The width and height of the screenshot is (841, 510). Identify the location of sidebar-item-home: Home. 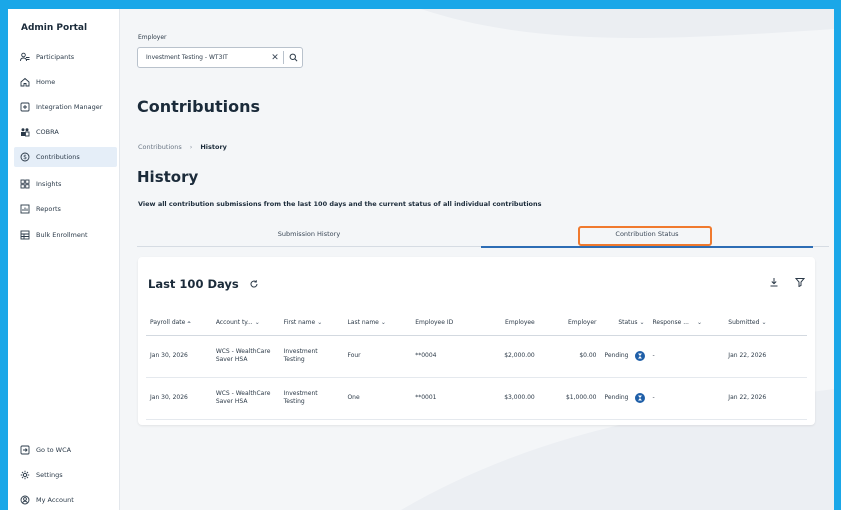
(65, 82).